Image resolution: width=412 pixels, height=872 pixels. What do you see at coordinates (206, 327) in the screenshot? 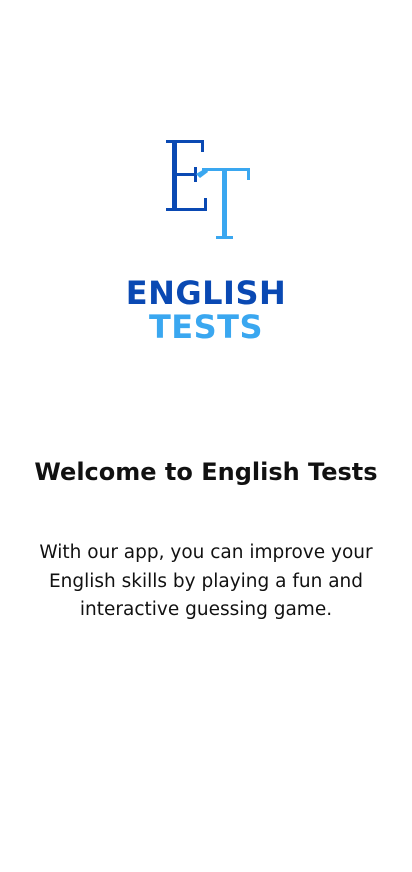
I see `brand-name-line2: TESTS` at bounding box center [206, 327].